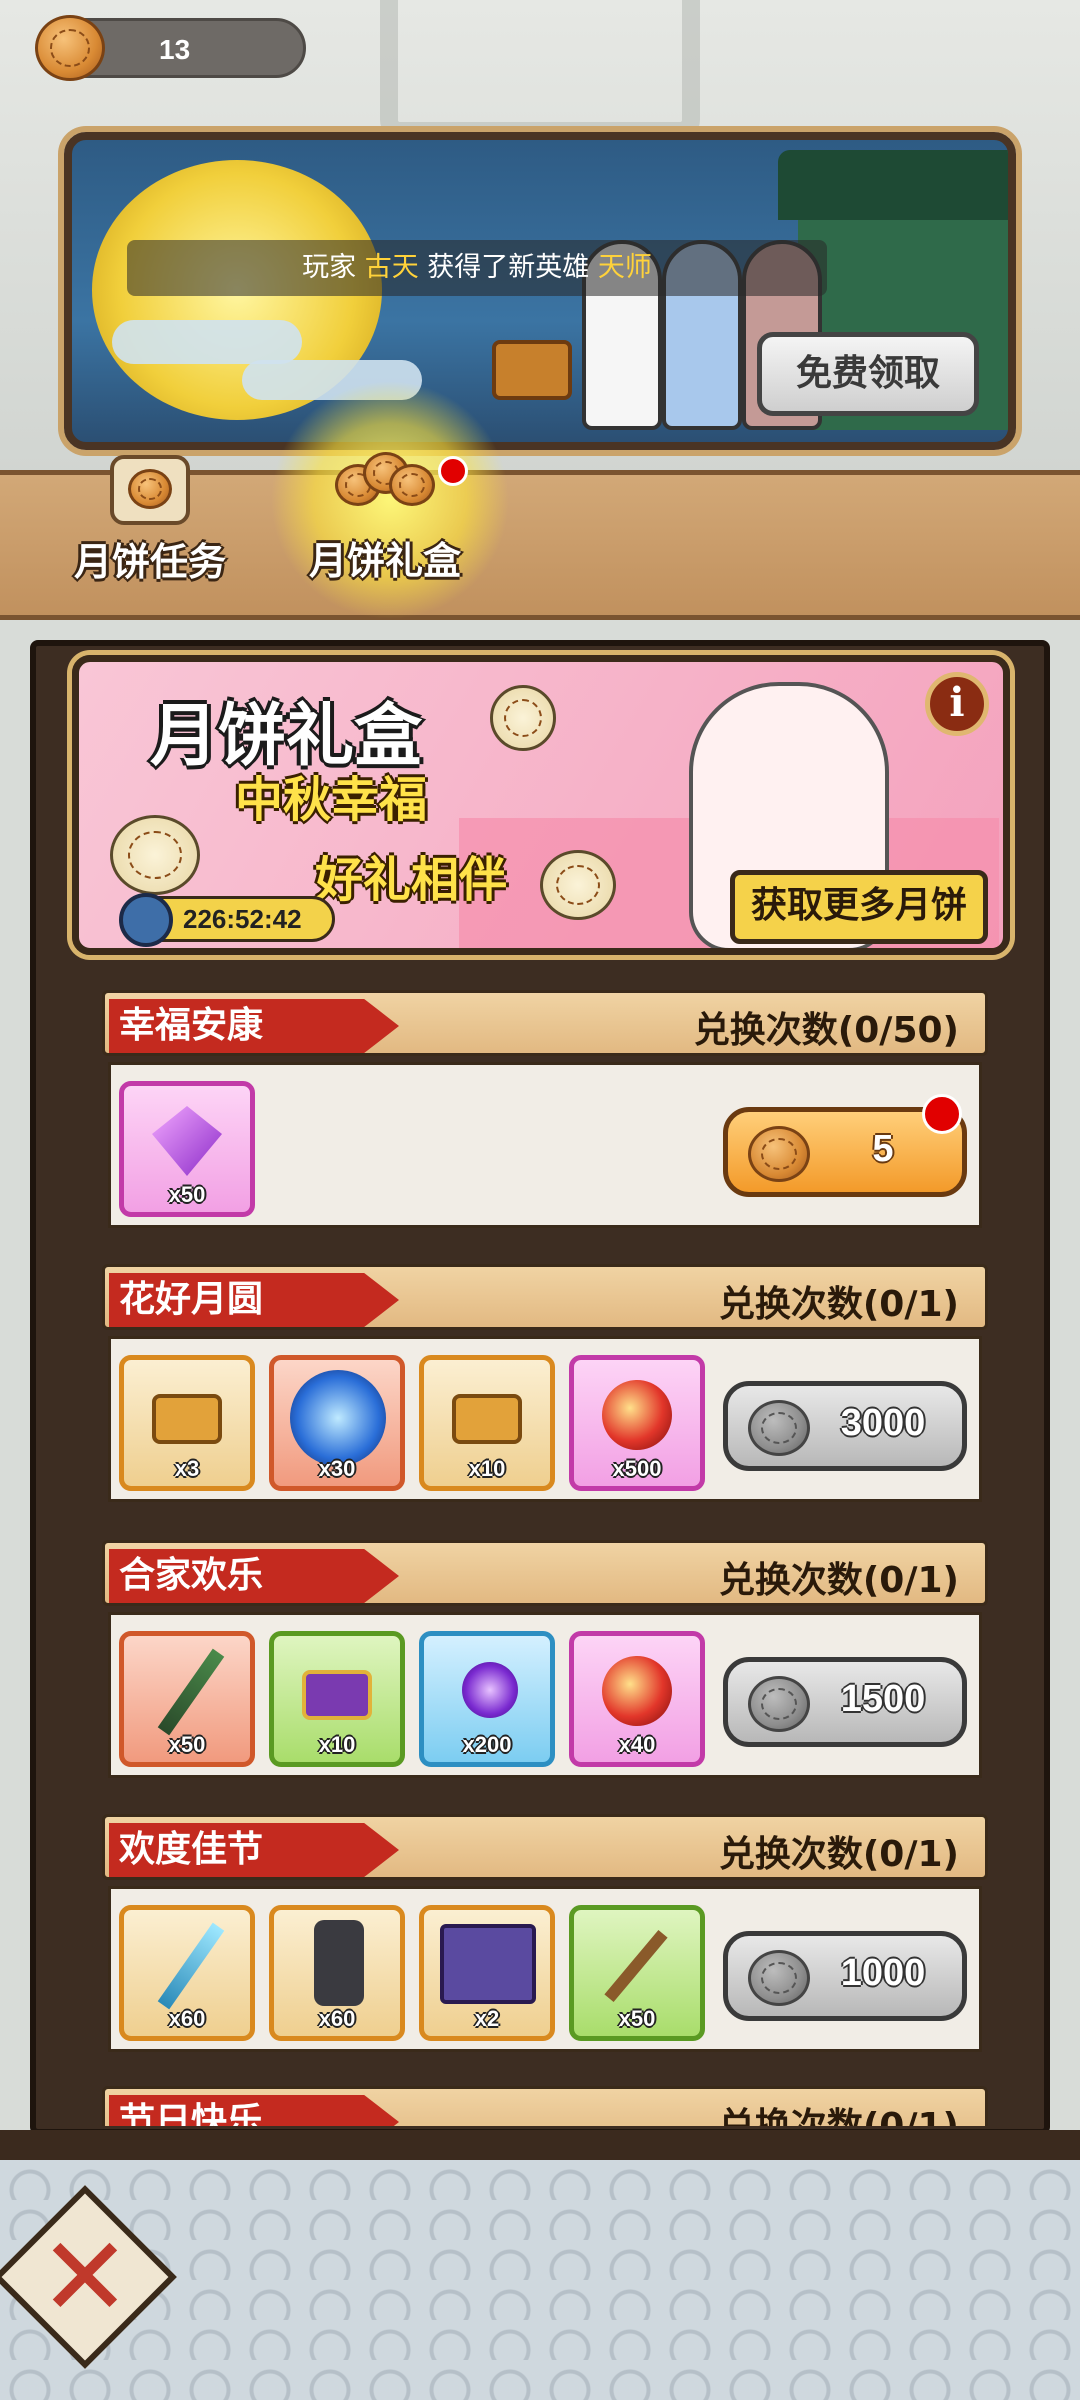 This screenshot has width=1080, height=2400. I want to click on countdown-timer: 226:52:42, so click(227, 920).